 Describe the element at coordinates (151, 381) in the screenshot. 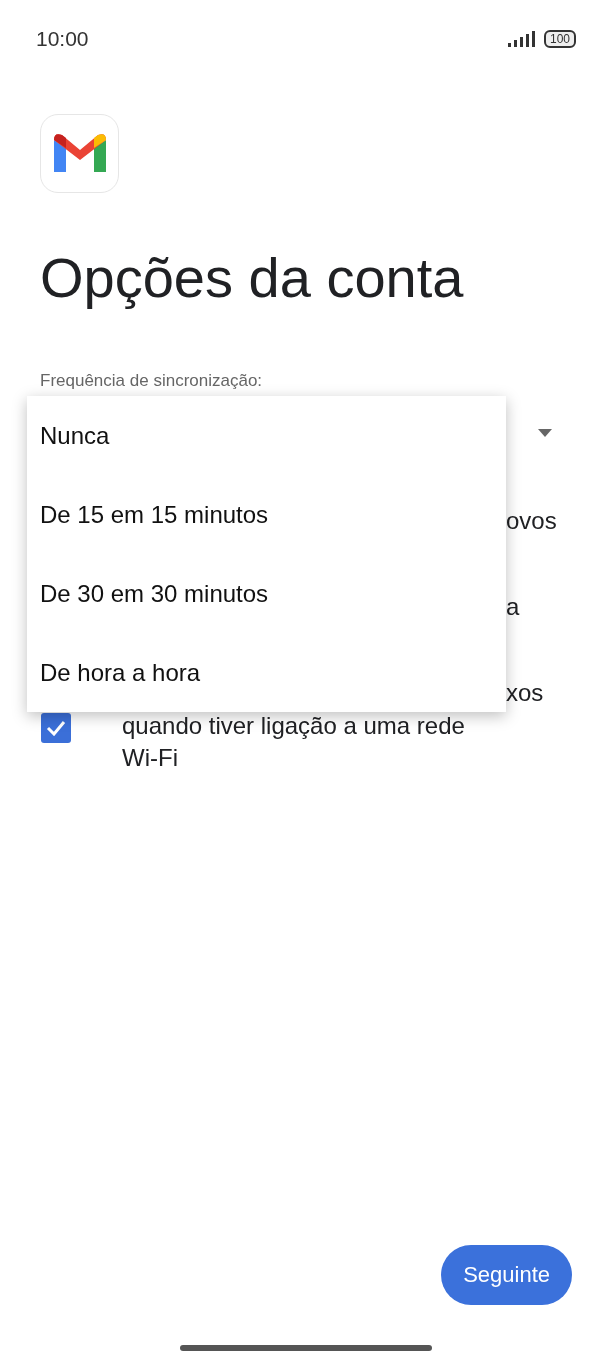

I see `field-label: Frequência de sincronização:` at that location.